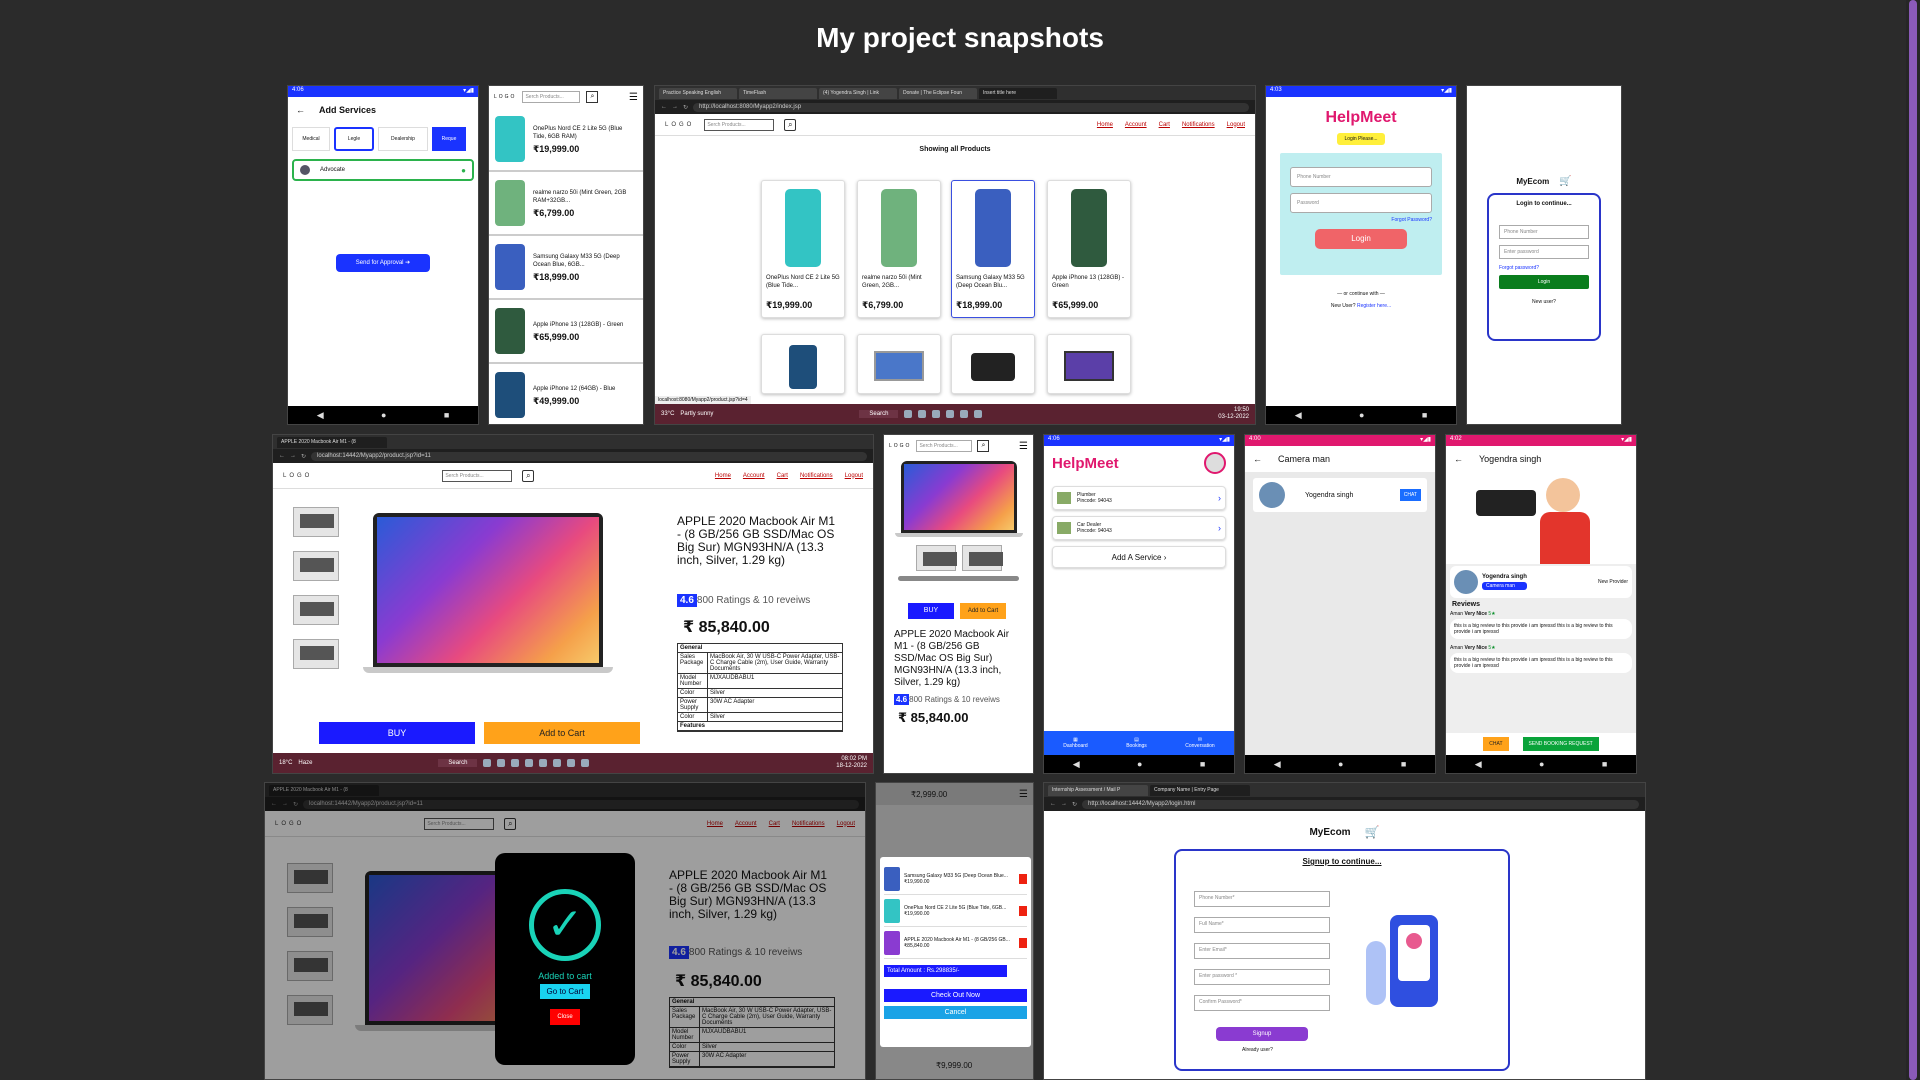 Image resolution: width=1920 pixels, height=1080 pixels. I want to click on checkout-button: Check Out Now, so click(955, 995).